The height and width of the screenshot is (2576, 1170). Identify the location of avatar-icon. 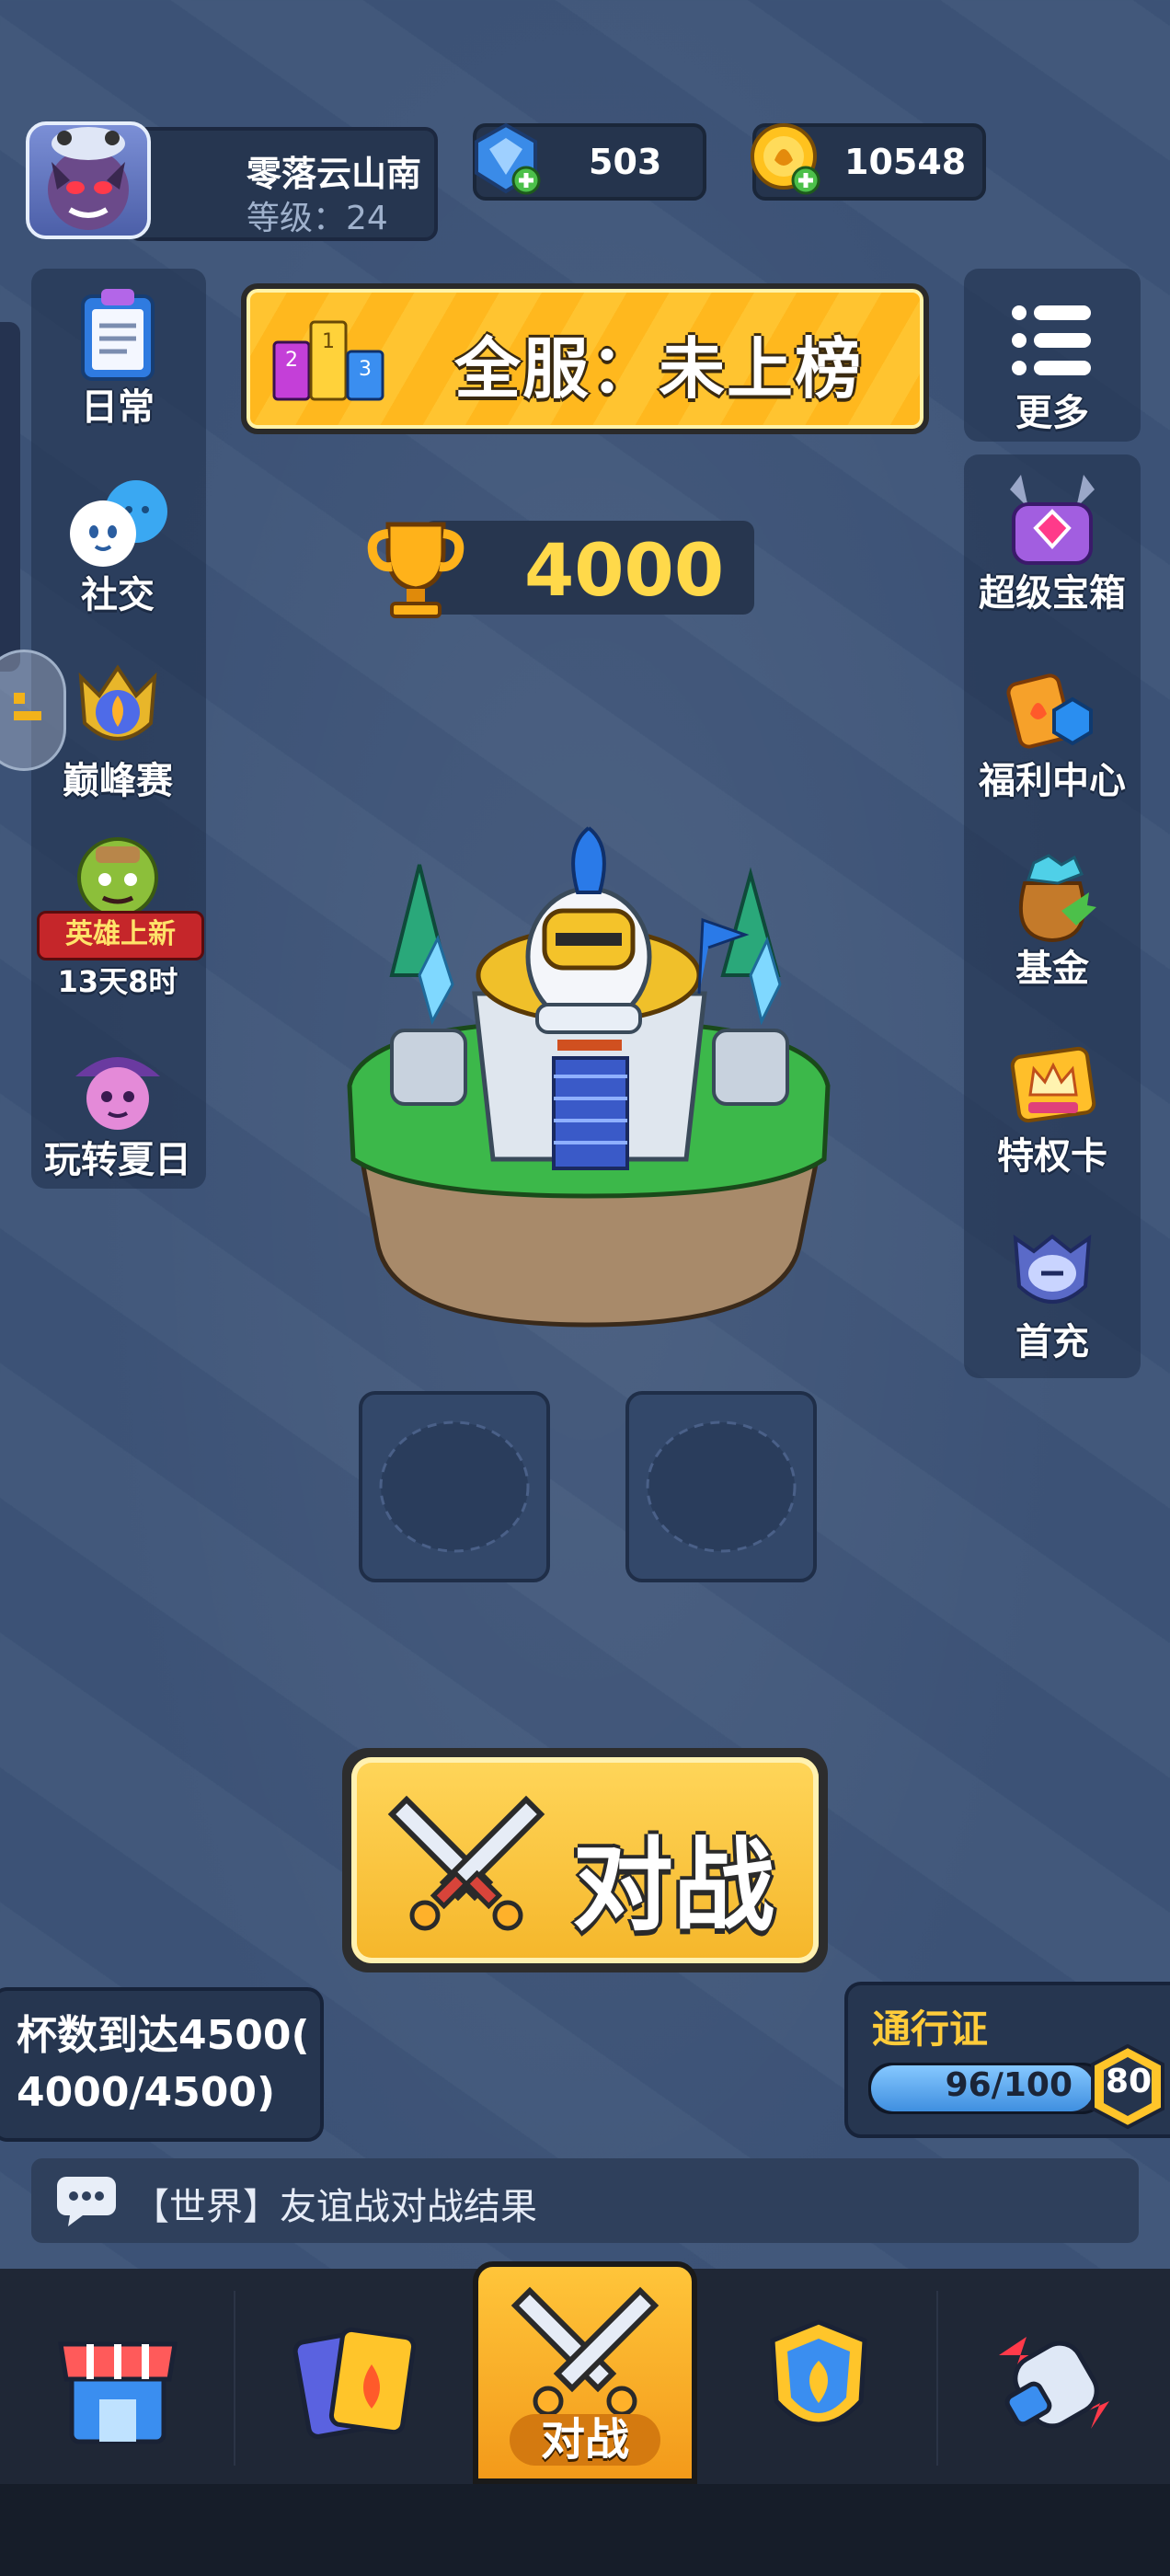
(88, 178).